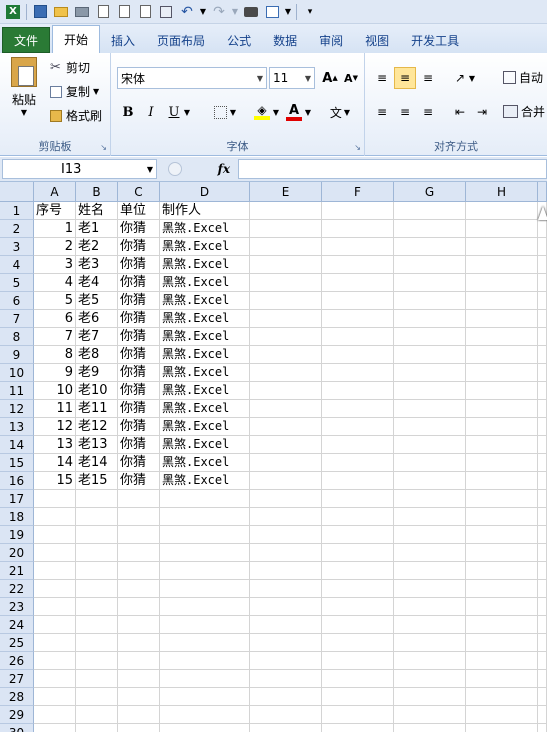 This screenshot has height=732, width=547. I want to click on cell-f26, so click(358, 661).